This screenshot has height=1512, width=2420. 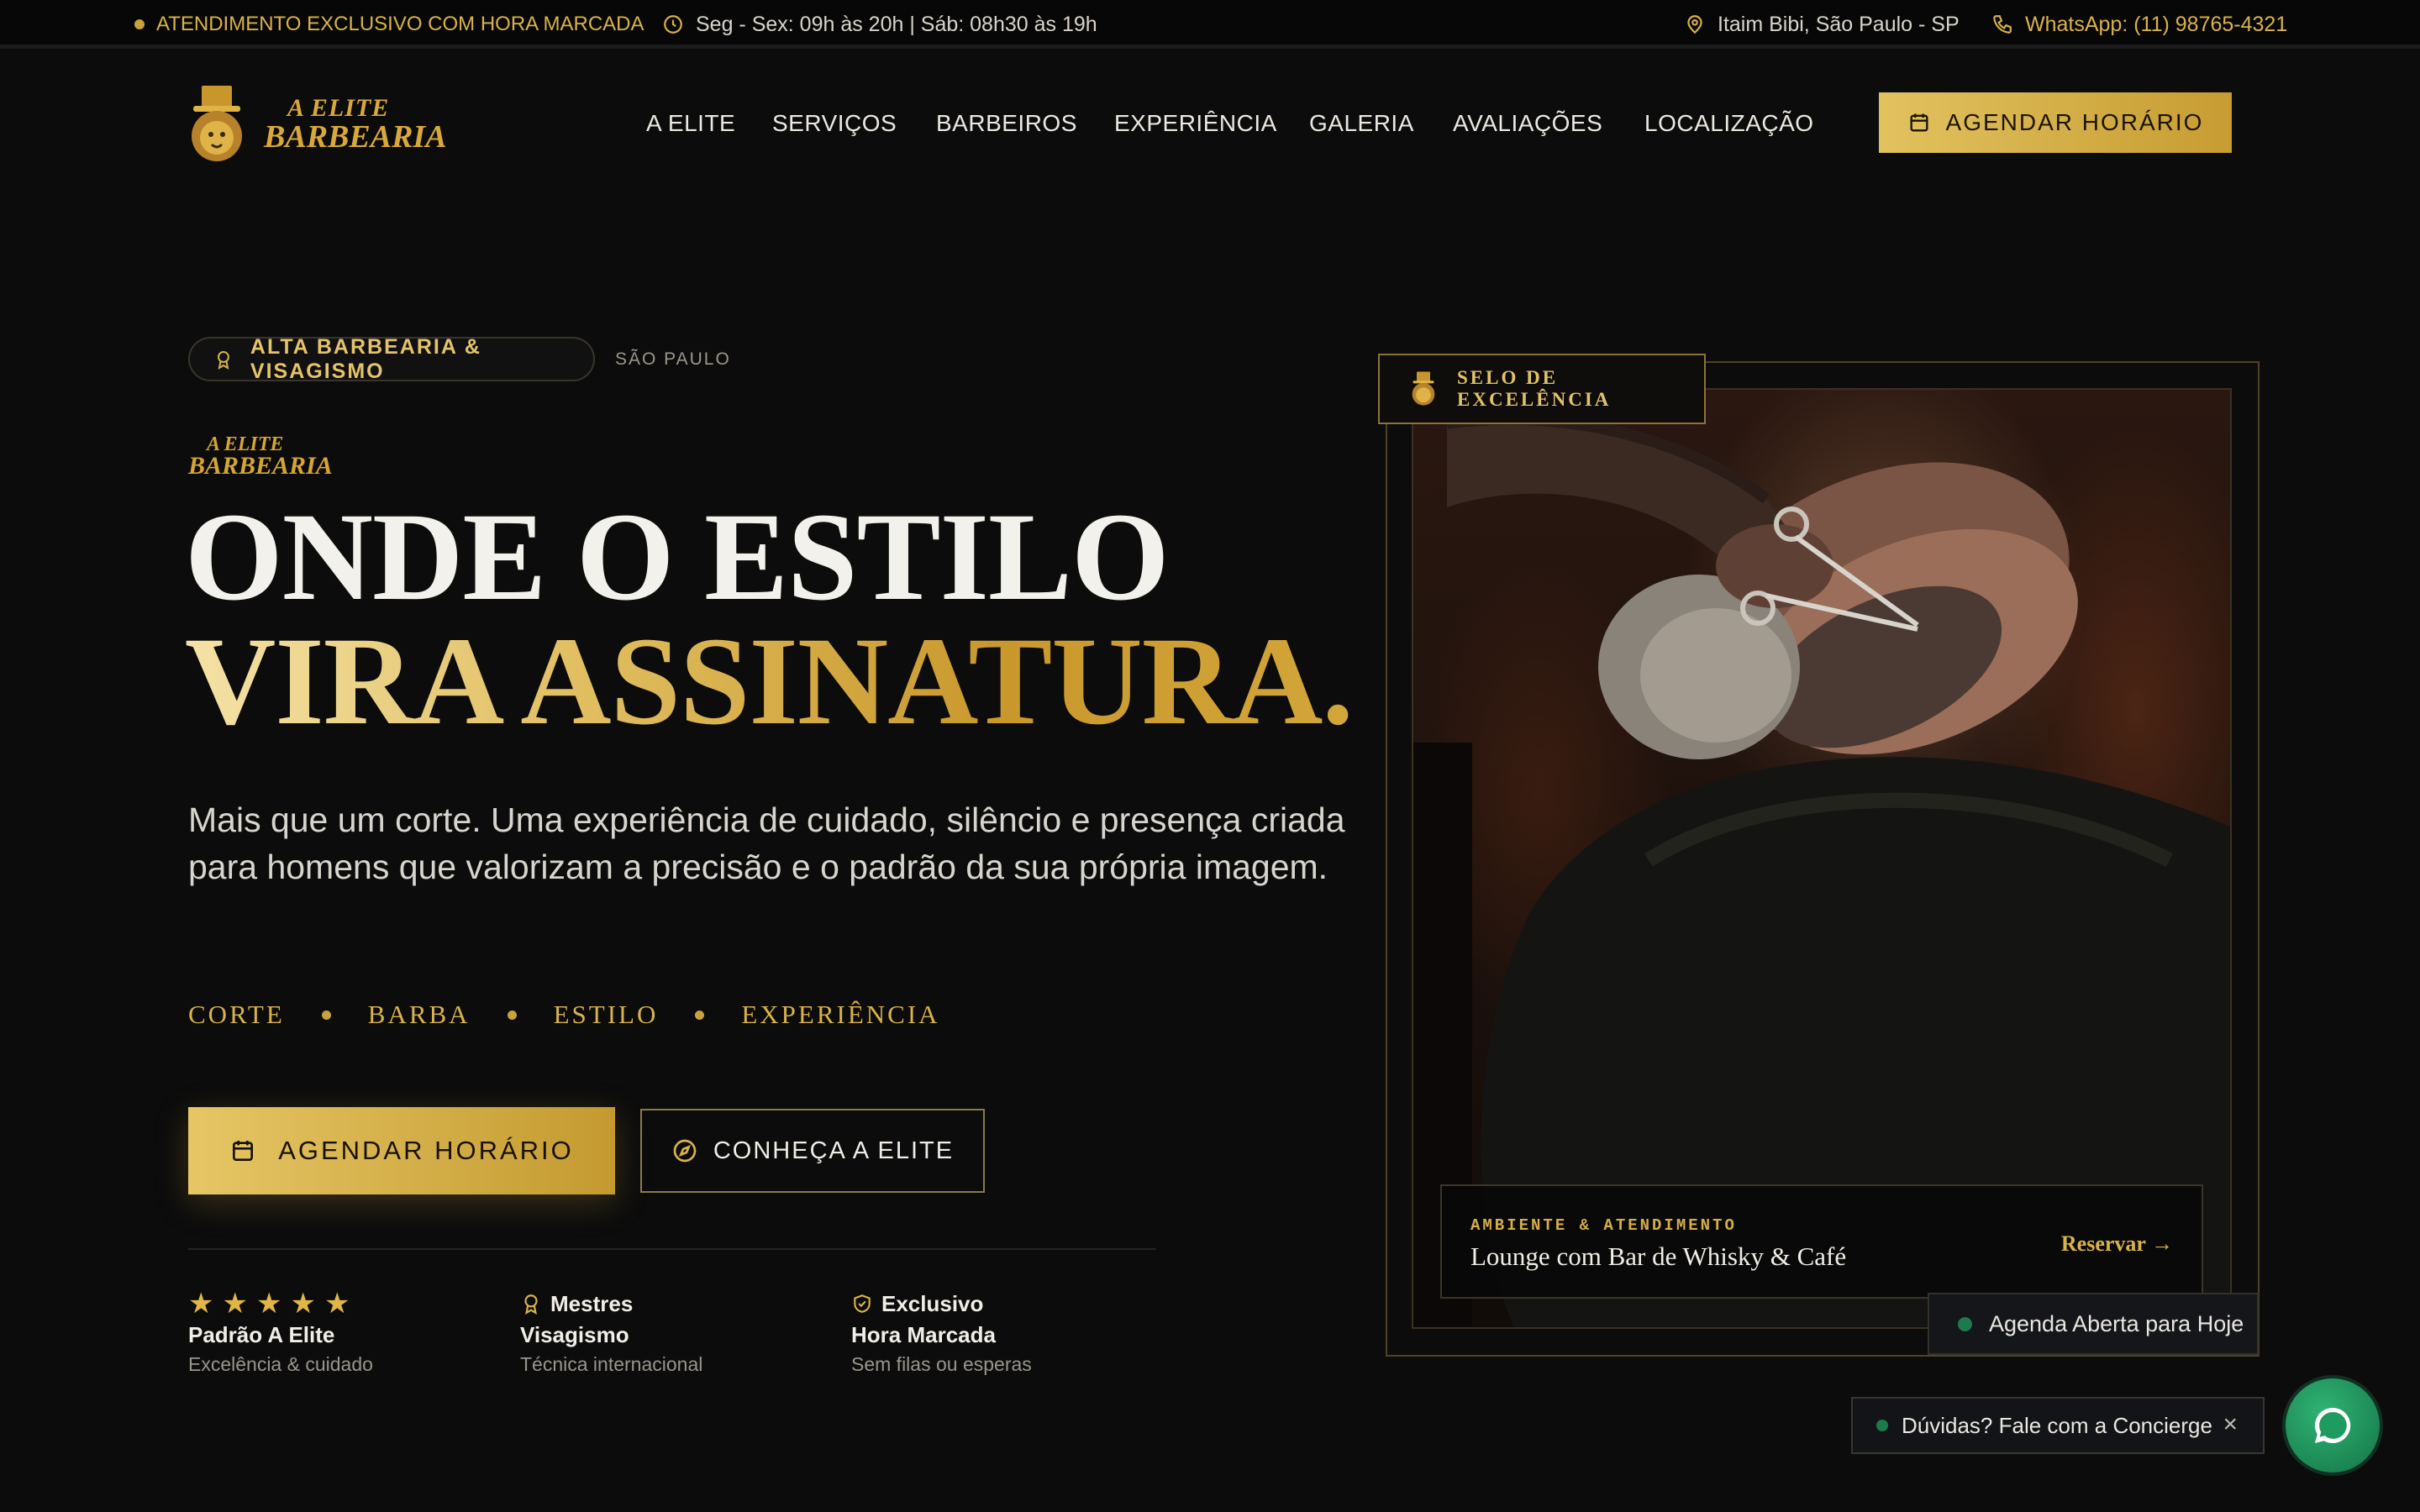 I want to click on logo-line2: BARBEARIA, so click(x=355, y=137).